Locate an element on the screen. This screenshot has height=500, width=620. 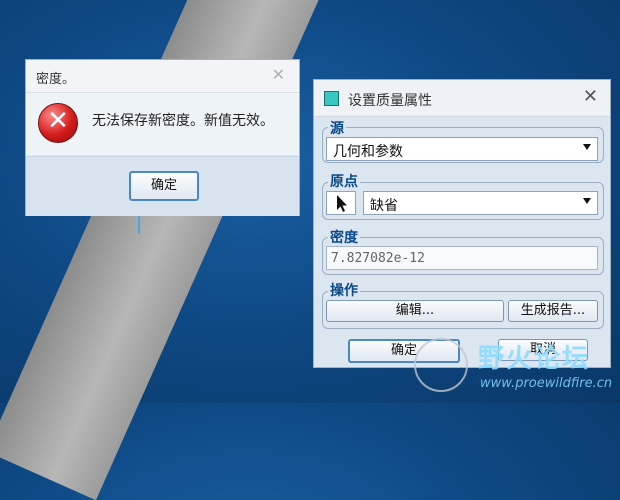
actions-group-label: 操作 is located at coordinates (344, 290).